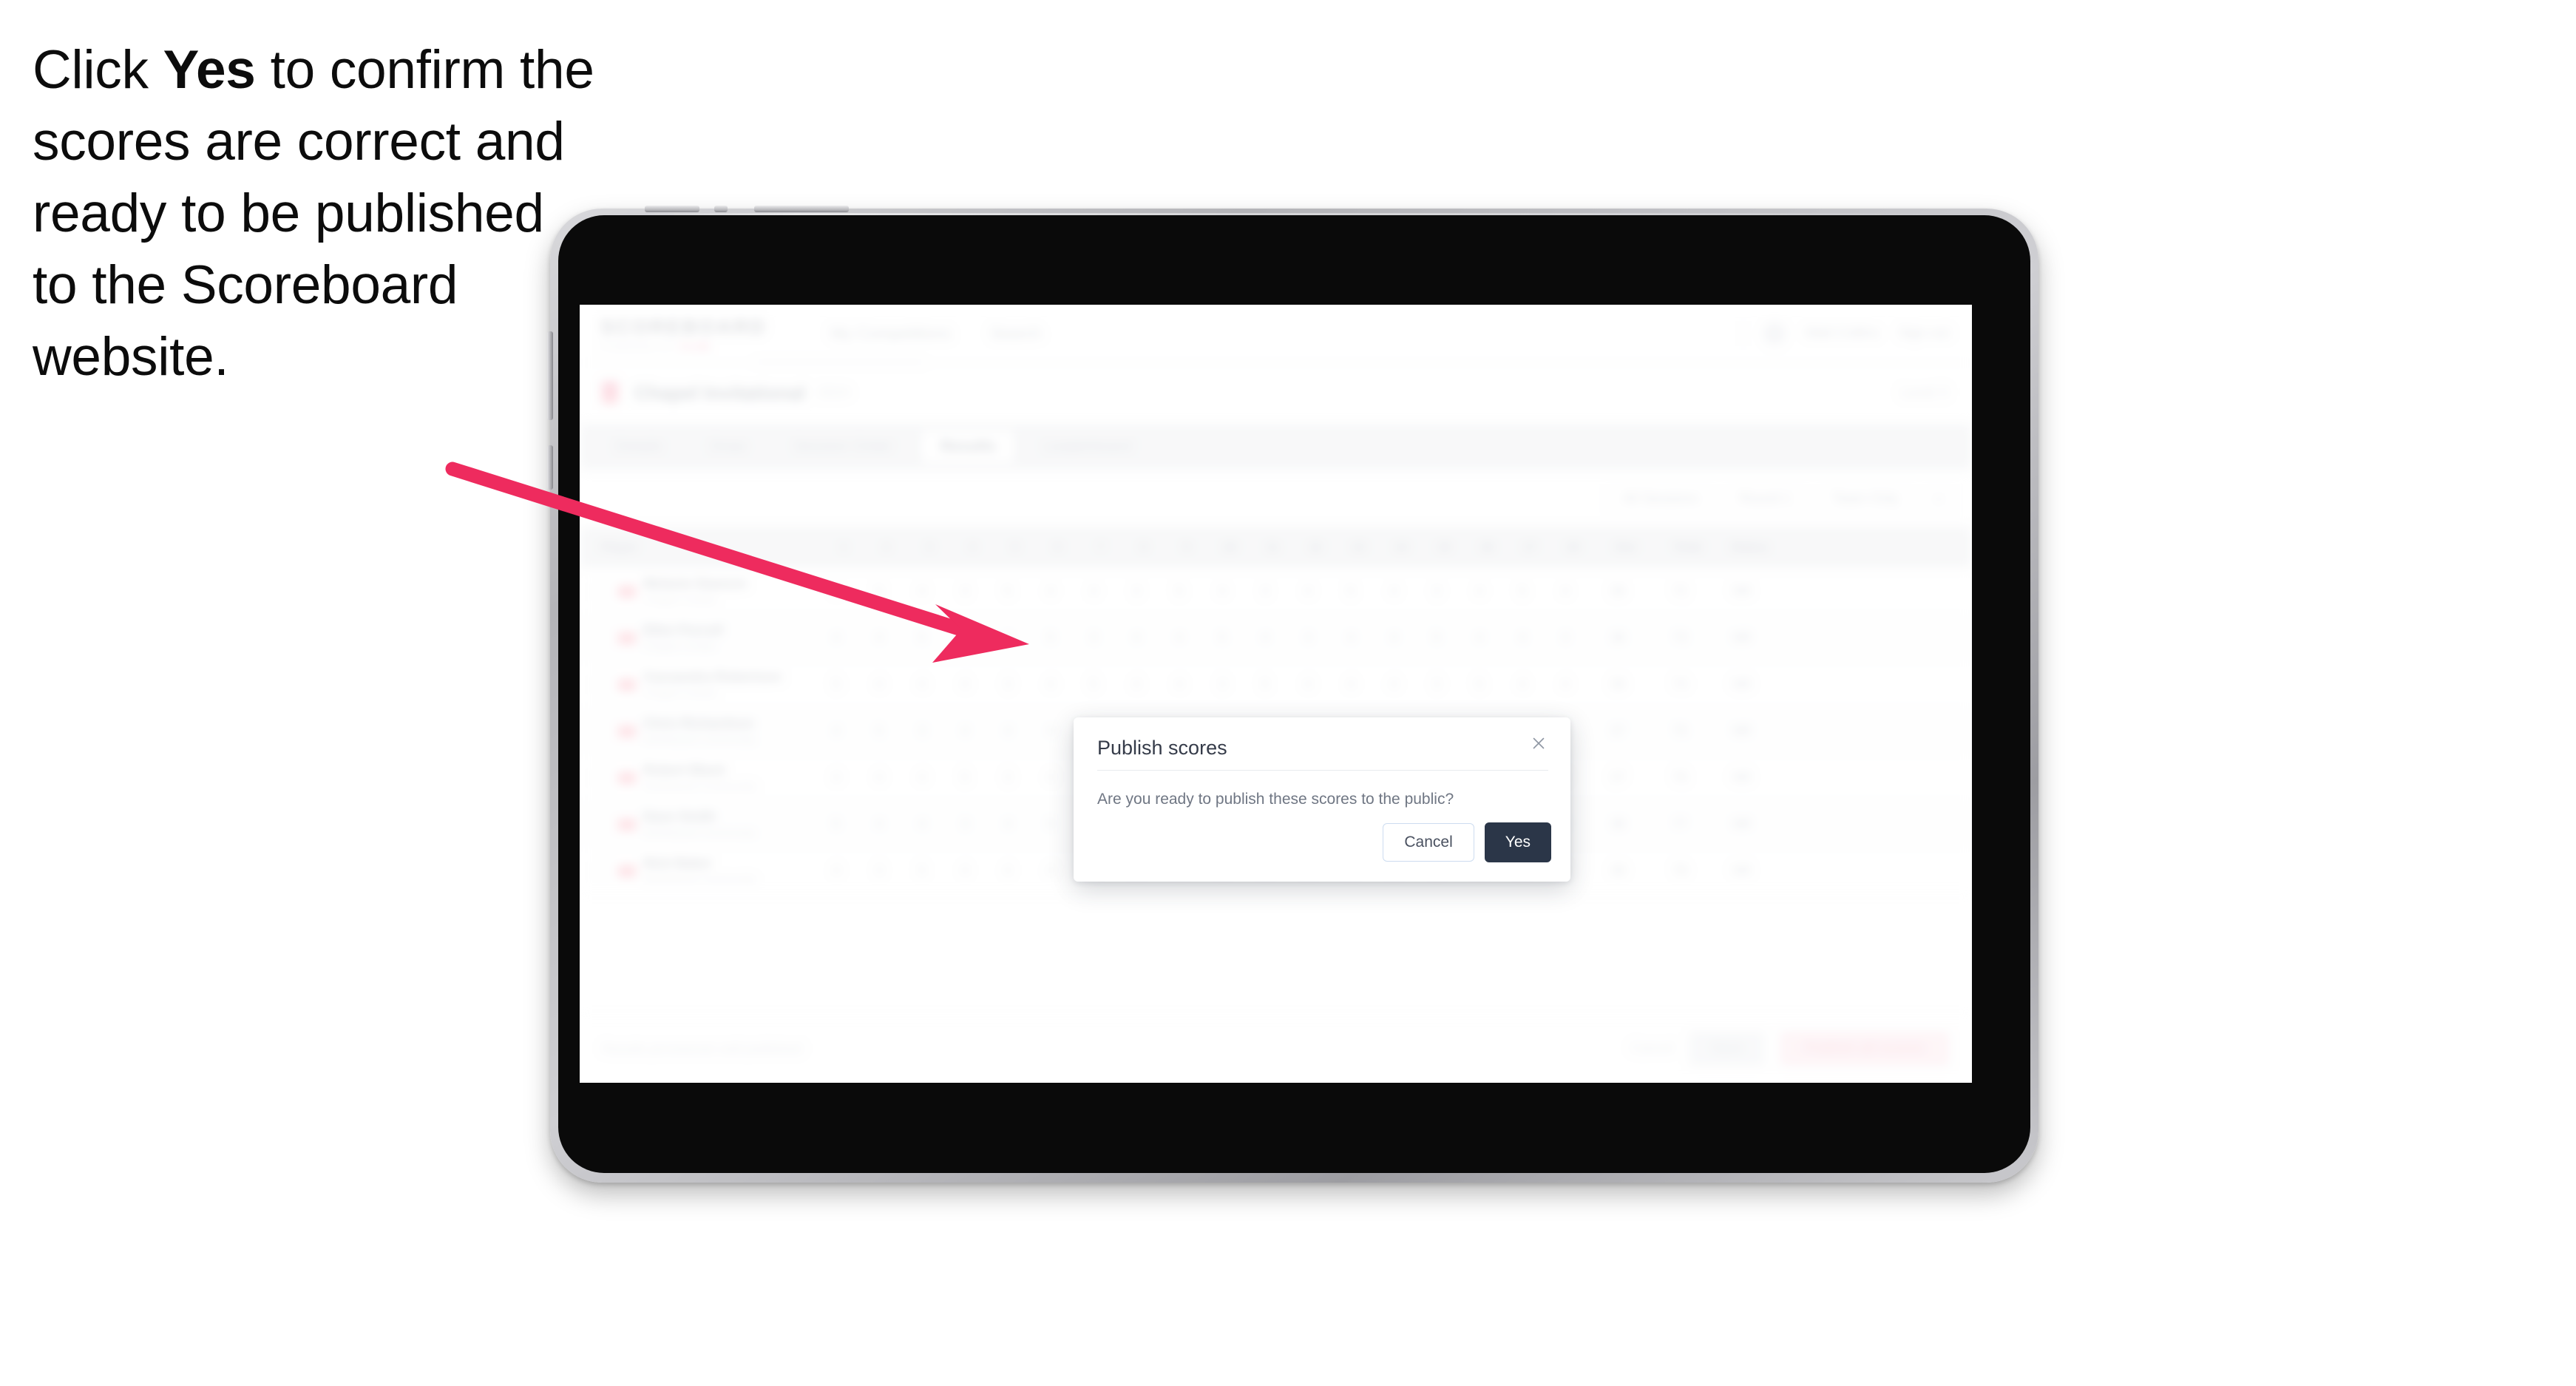  I want to click on close-icon, so click(1538, 743).